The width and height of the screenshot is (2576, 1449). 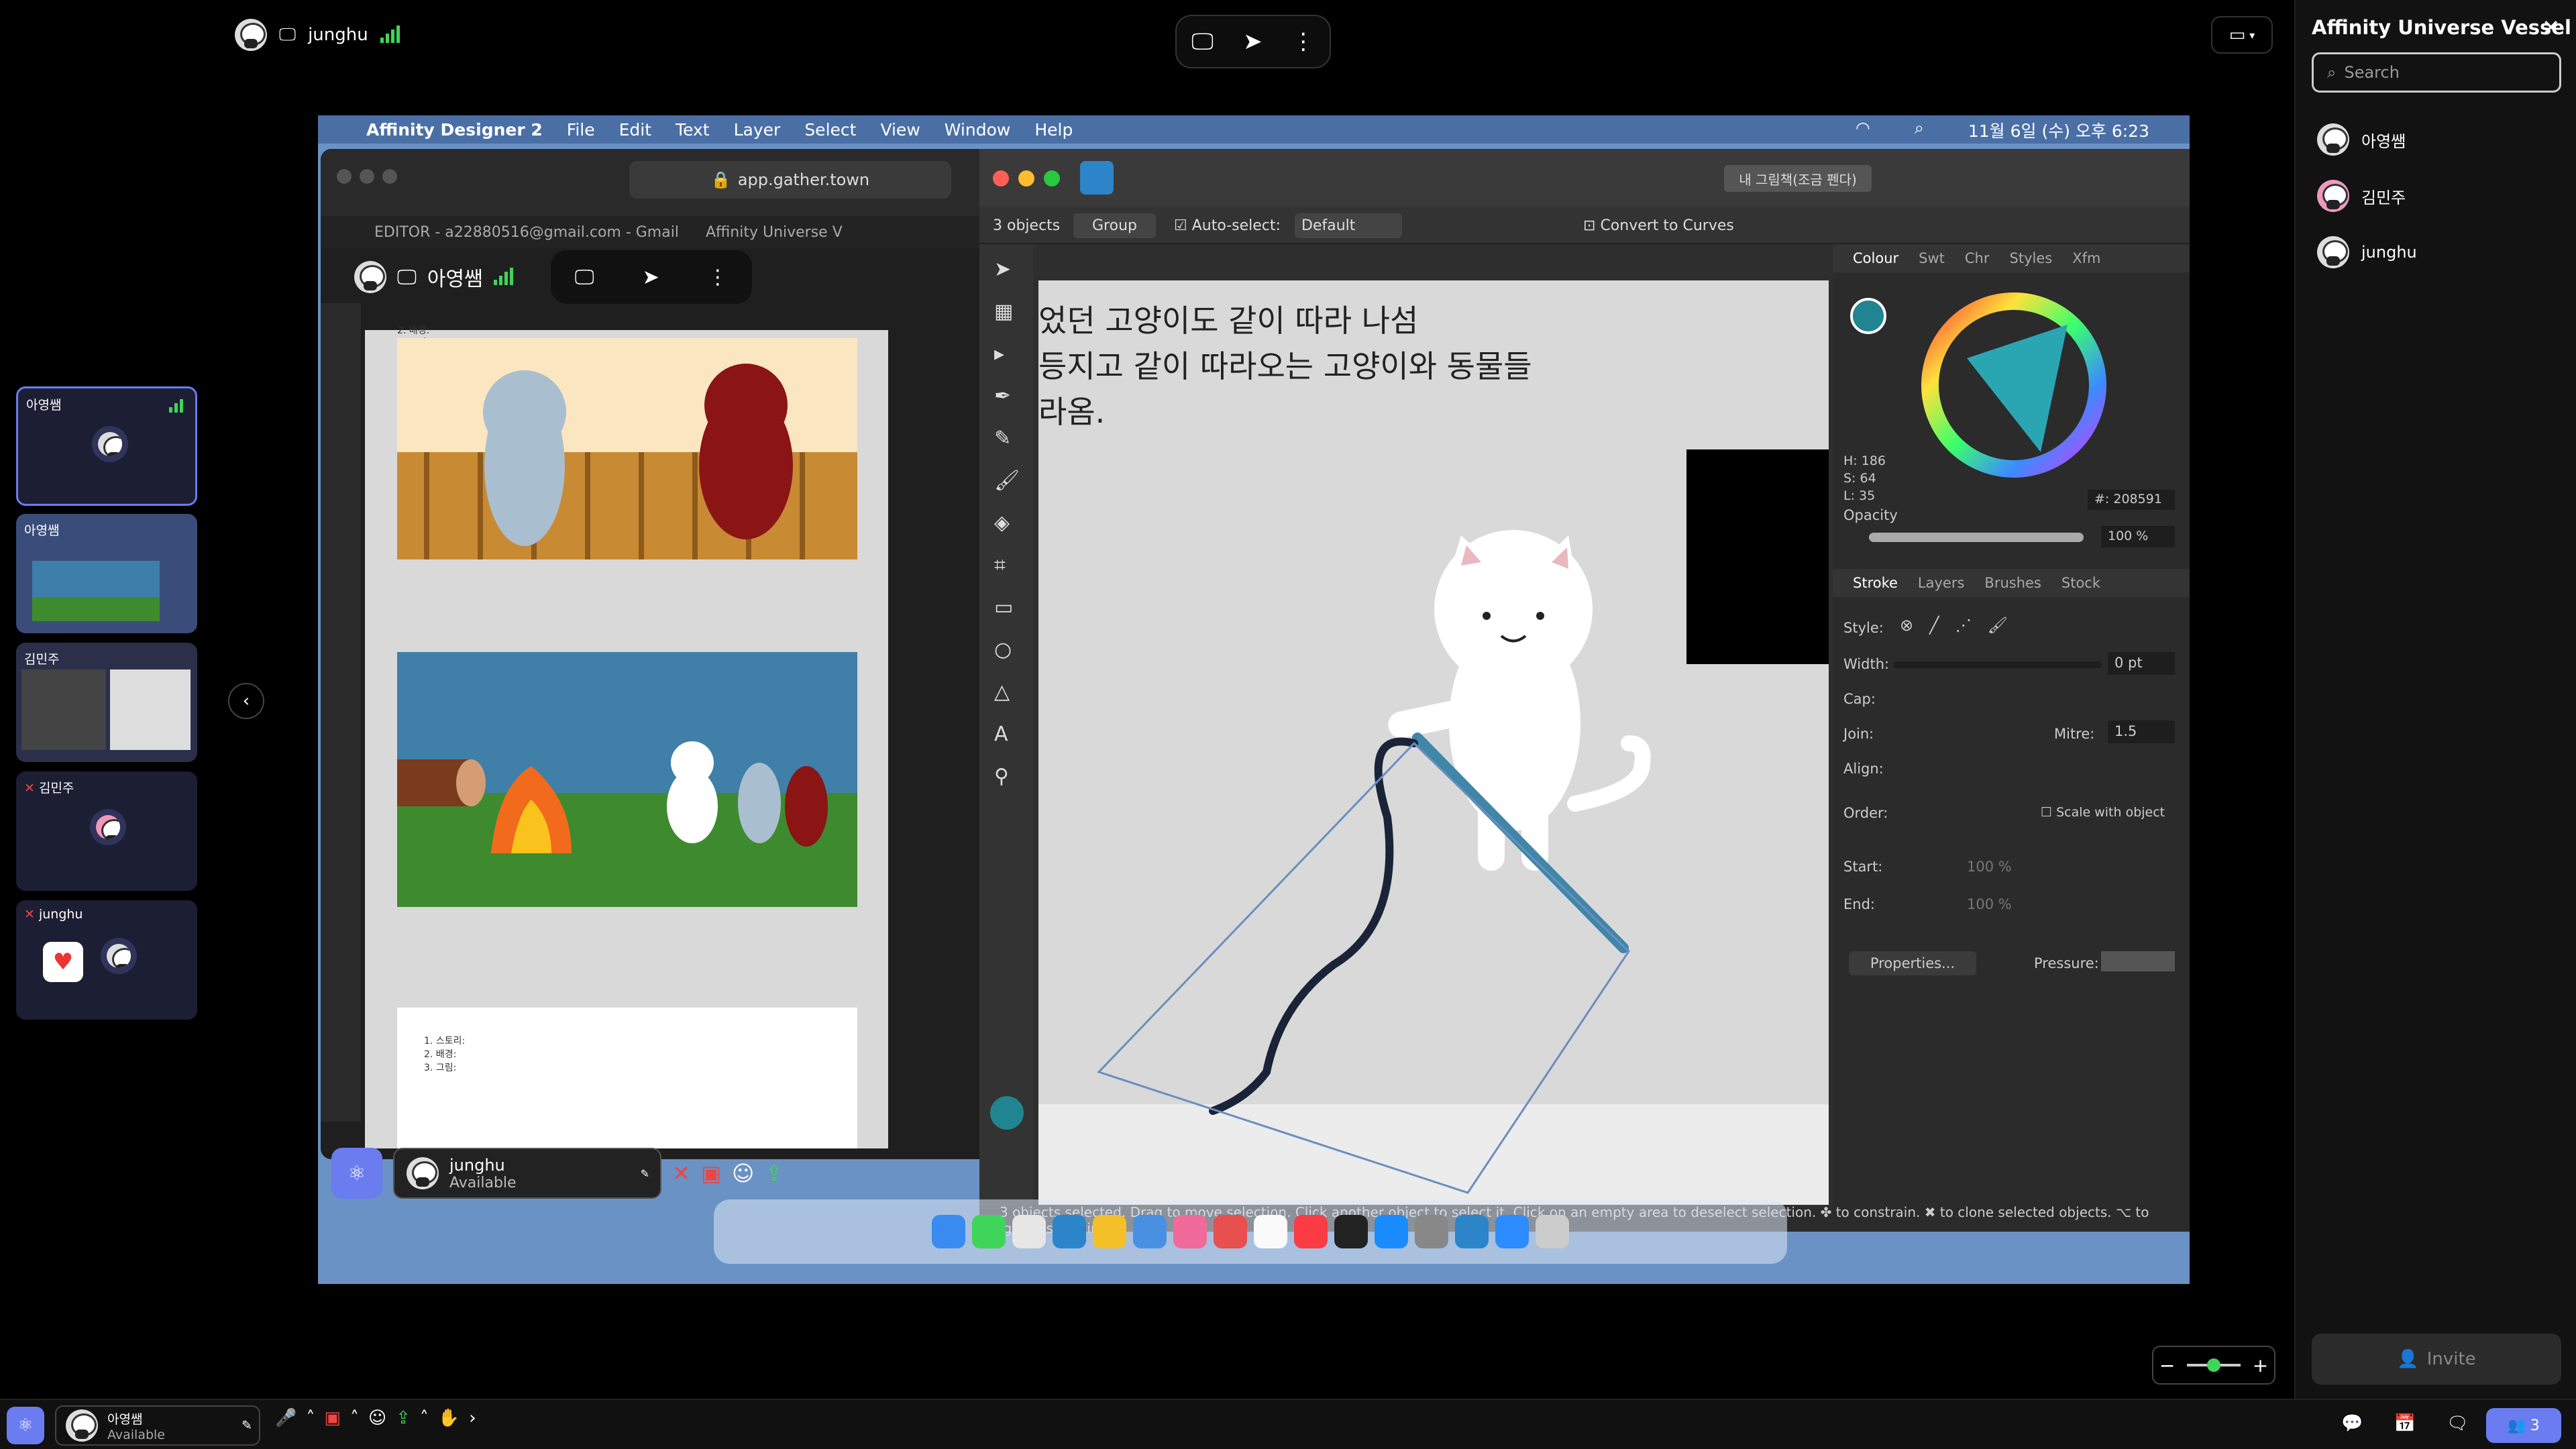 What do you see at coordinates (635, 130) in the screenshot?
I see `menu-edit: Edit` at bounding box center [635, 130].